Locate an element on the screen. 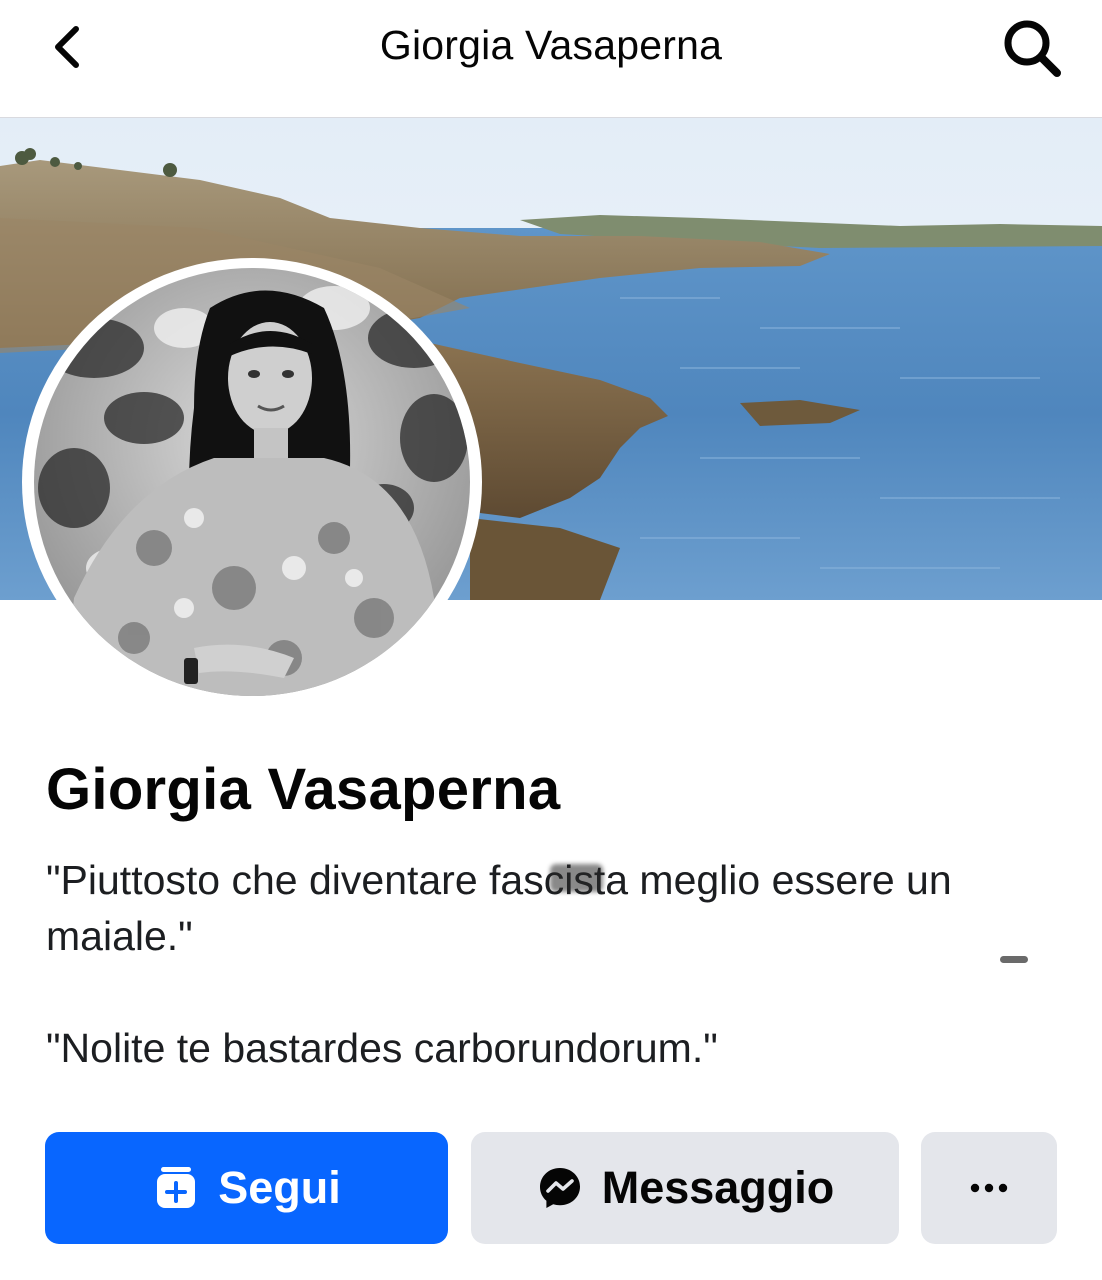 This screenshot has height=1280, width=1102. bio-quote-1-start: "Piuttosto che diventare fas is located at coordinates (295, 880).